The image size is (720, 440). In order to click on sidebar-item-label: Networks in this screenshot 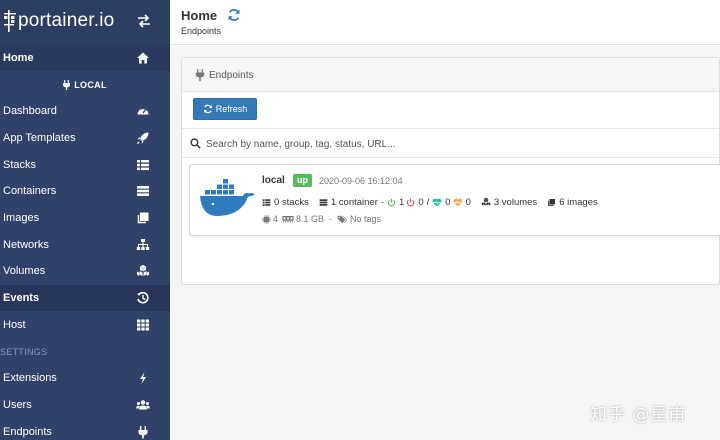, I will do `click(26, 245)`.